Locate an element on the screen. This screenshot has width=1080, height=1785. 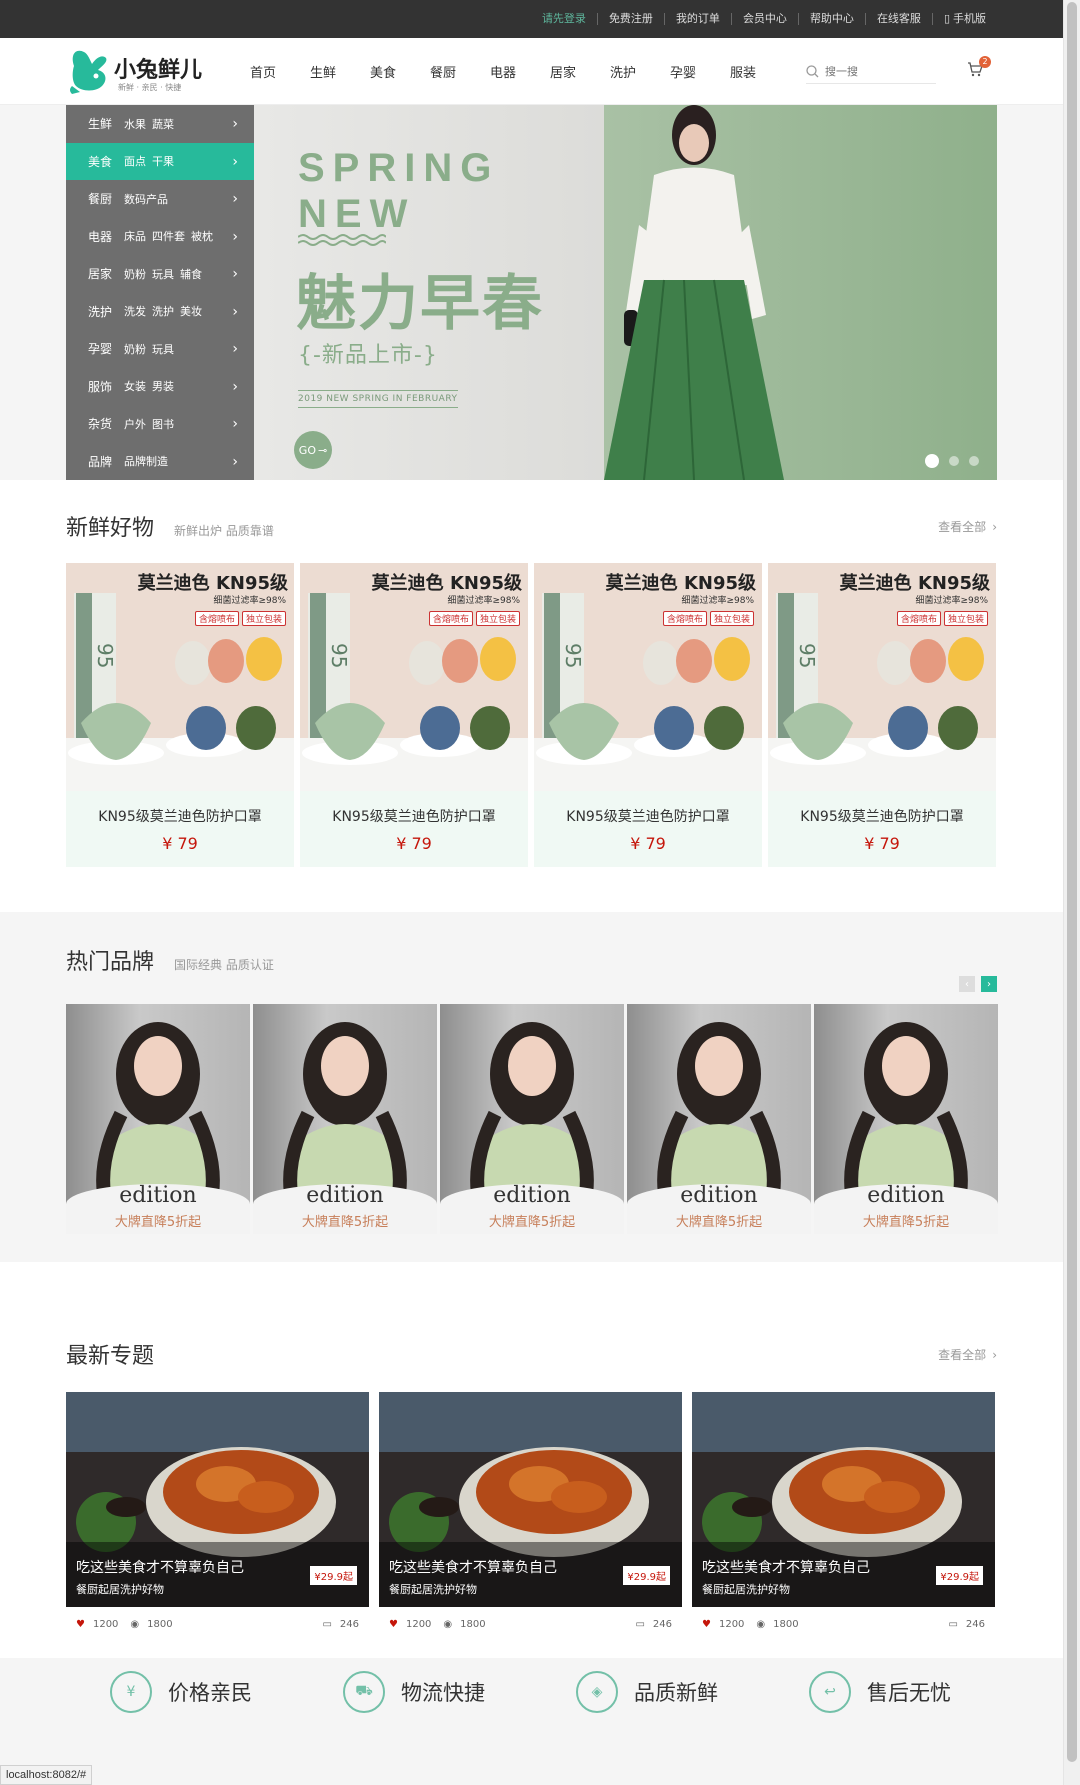
service-label: 品质新鲜 is located at coordinates (676, 1692).